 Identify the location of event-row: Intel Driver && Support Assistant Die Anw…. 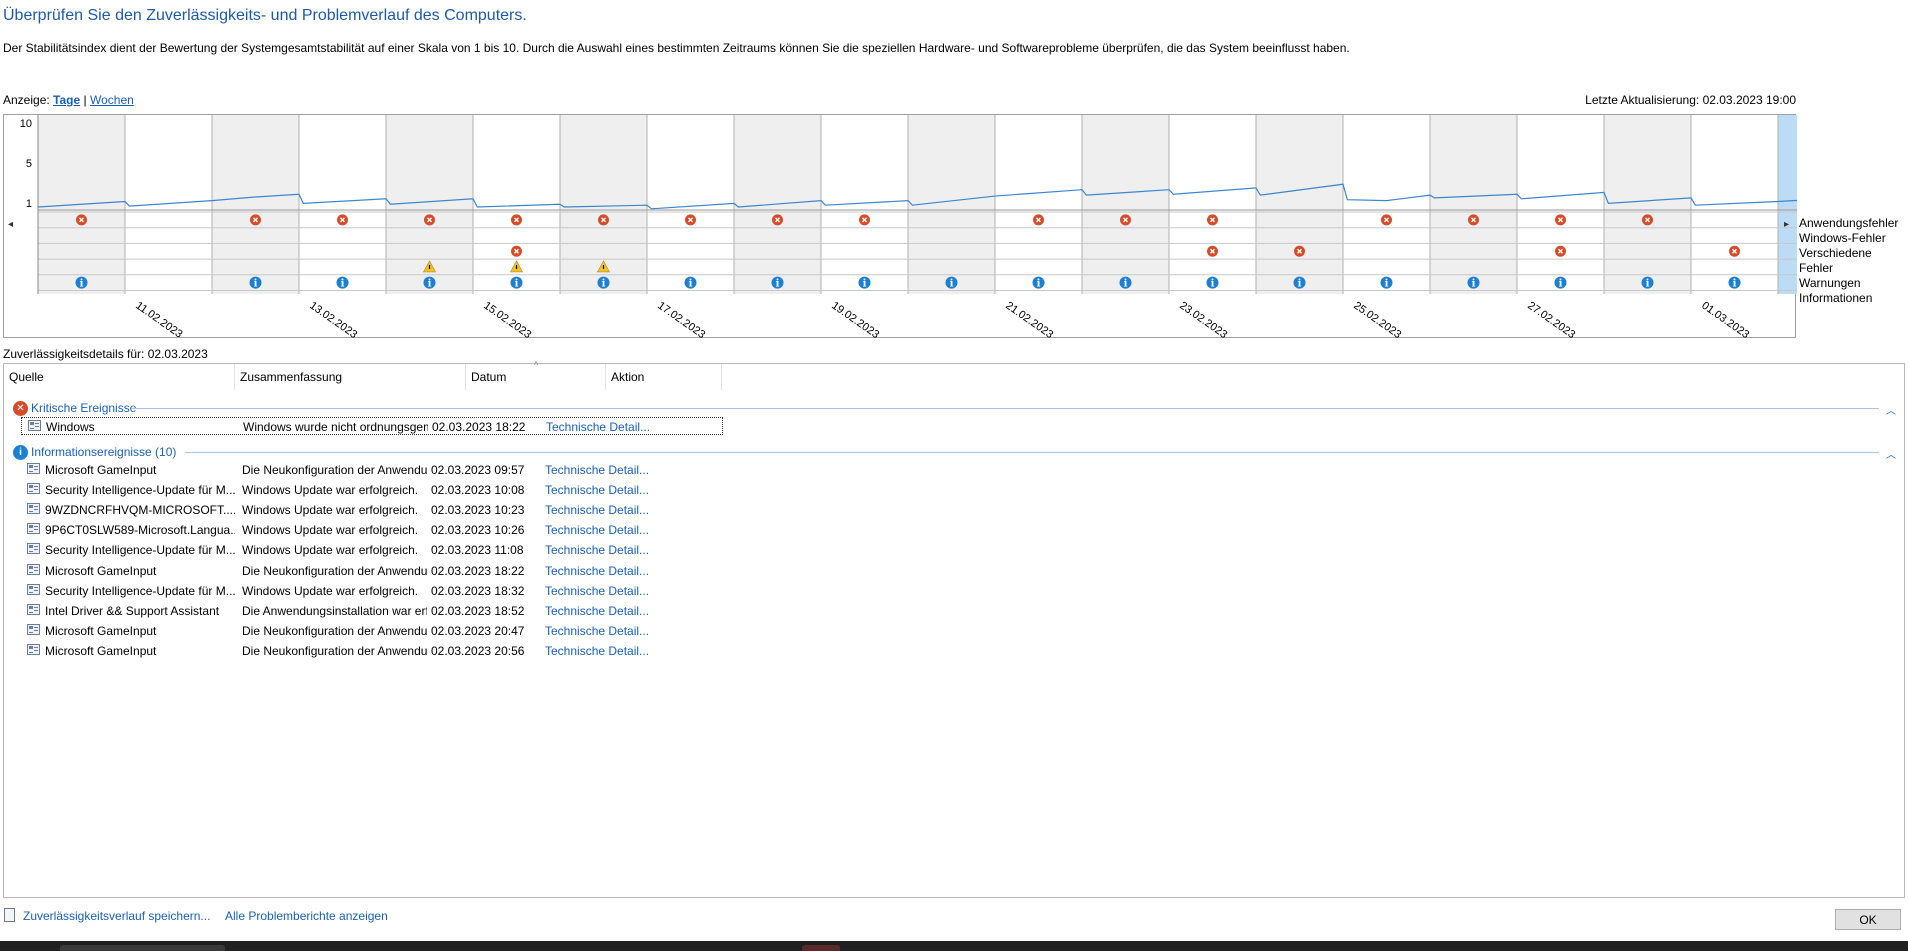
(372, 611).